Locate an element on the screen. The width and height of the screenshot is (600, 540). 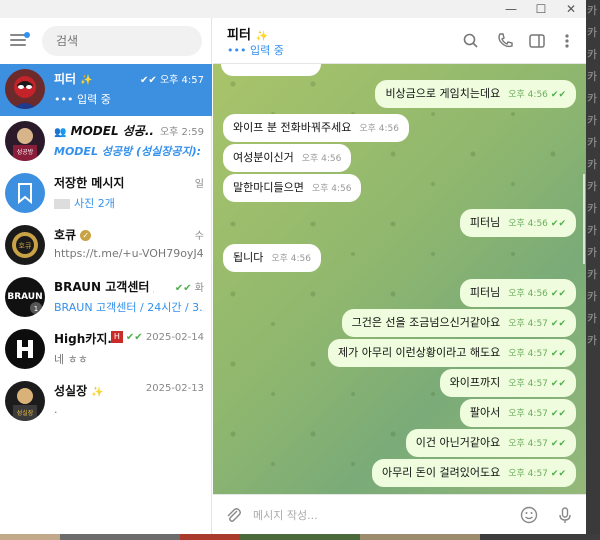
chat-header-name: 피터 ✨ is located at coordinates (247, 35).